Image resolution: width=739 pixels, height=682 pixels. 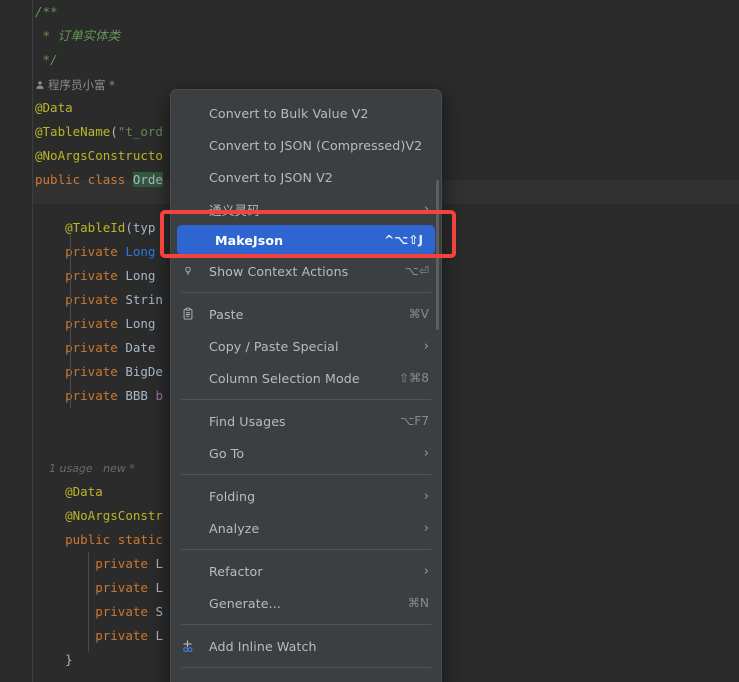 I want to click on menu-item-column-selection-mode: Column Selection Mode ⇧⌘8, so click(x=306, y=378).